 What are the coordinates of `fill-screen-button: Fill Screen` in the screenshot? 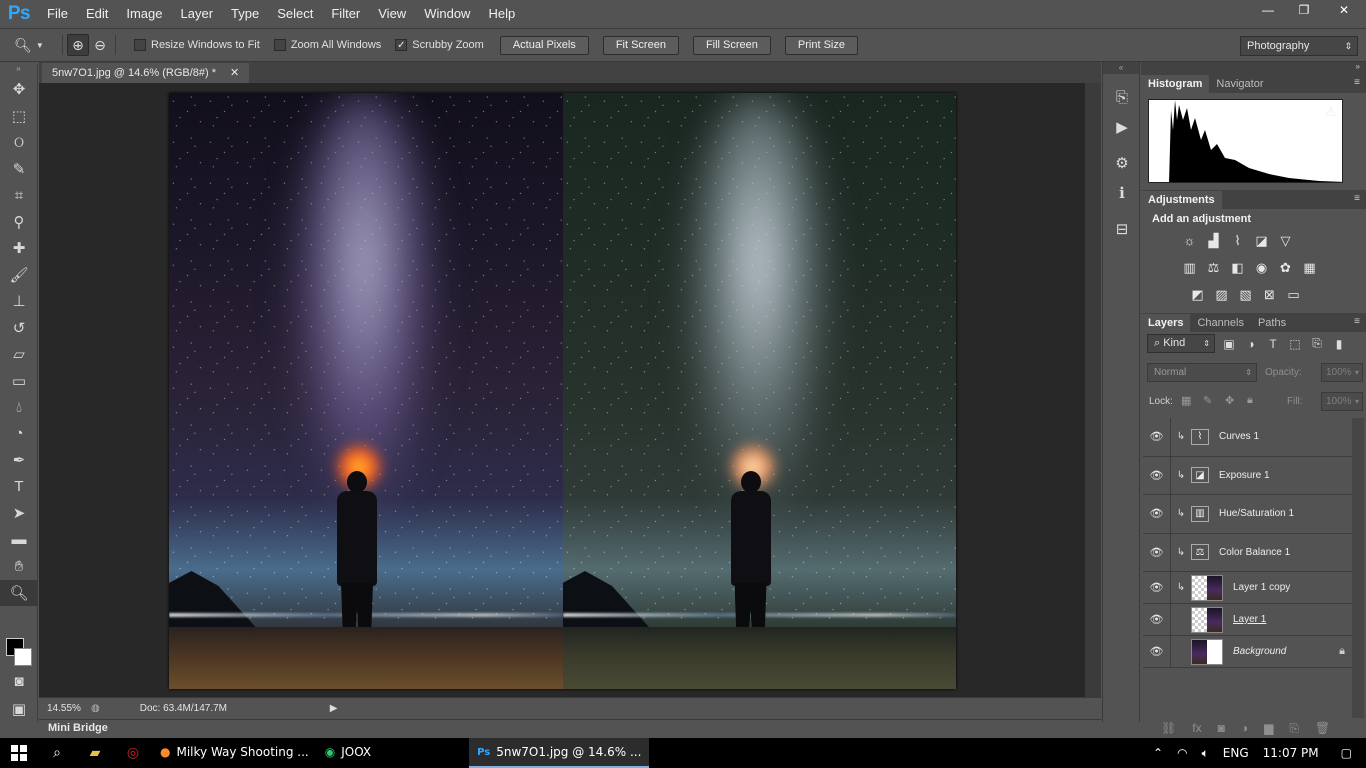 It's located at (731, 45).